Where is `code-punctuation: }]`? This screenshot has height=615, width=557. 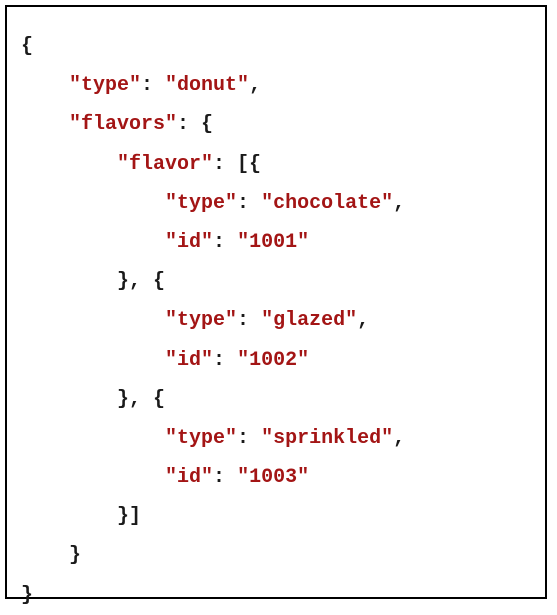
code-punctuation: }] is located at coordinates (129, 517).